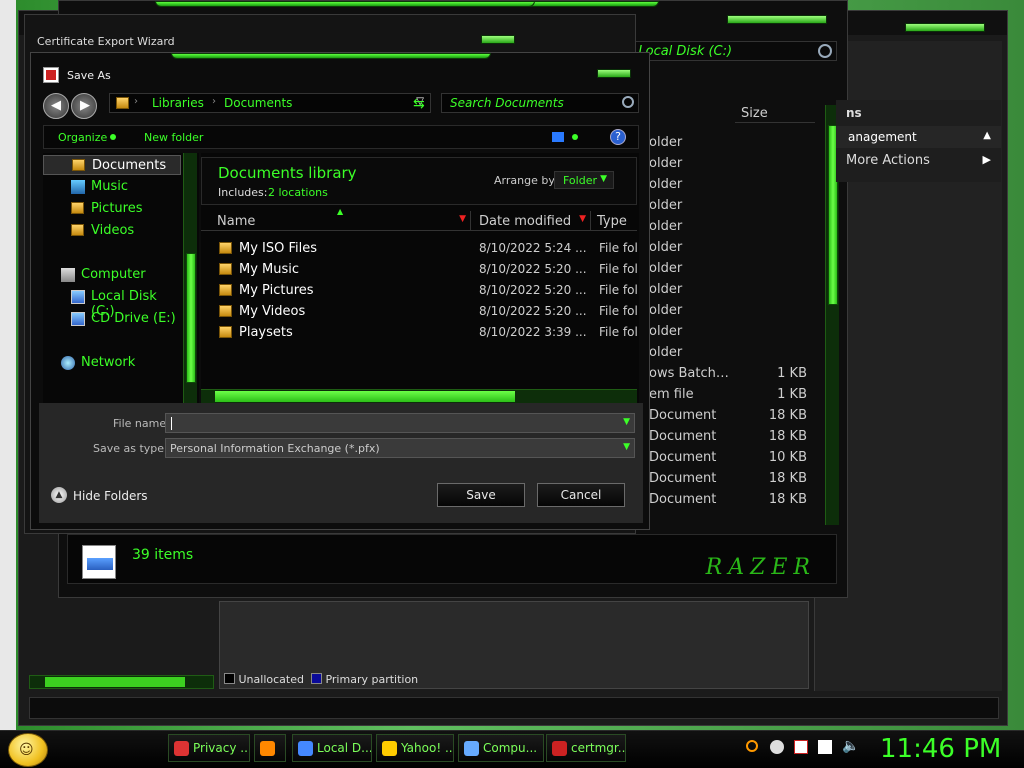  I want to click on nav-item-local-disk: Local Disk (C:), so click(112, 303).